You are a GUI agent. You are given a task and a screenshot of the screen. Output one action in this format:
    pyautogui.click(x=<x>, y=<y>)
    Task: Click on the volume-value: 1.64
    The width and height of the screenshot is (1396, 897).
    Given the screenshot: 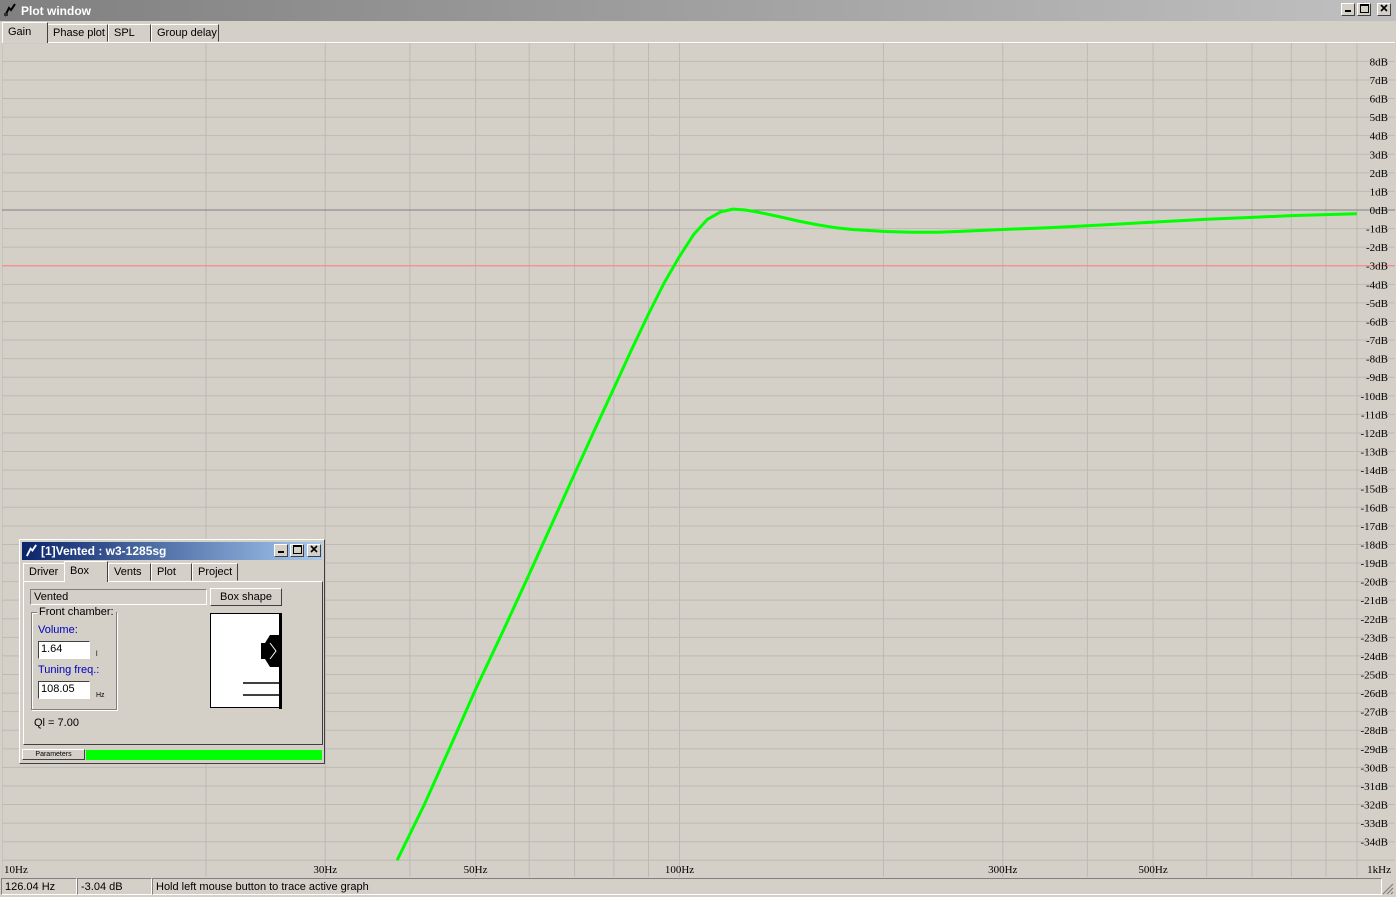 What is the action you would take?
    pyautogui.click(x=52, y=649)
    